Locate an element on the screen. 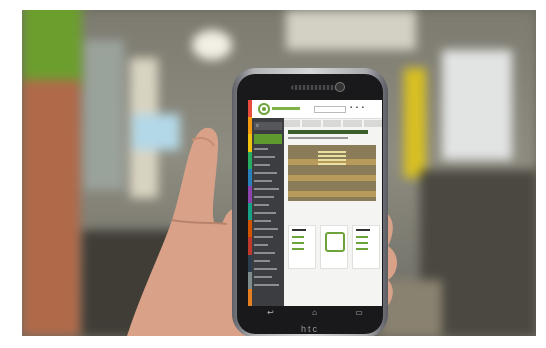 This screenshot has width=546, height=348. logo-wordmark is located at coordinates (286, 108).